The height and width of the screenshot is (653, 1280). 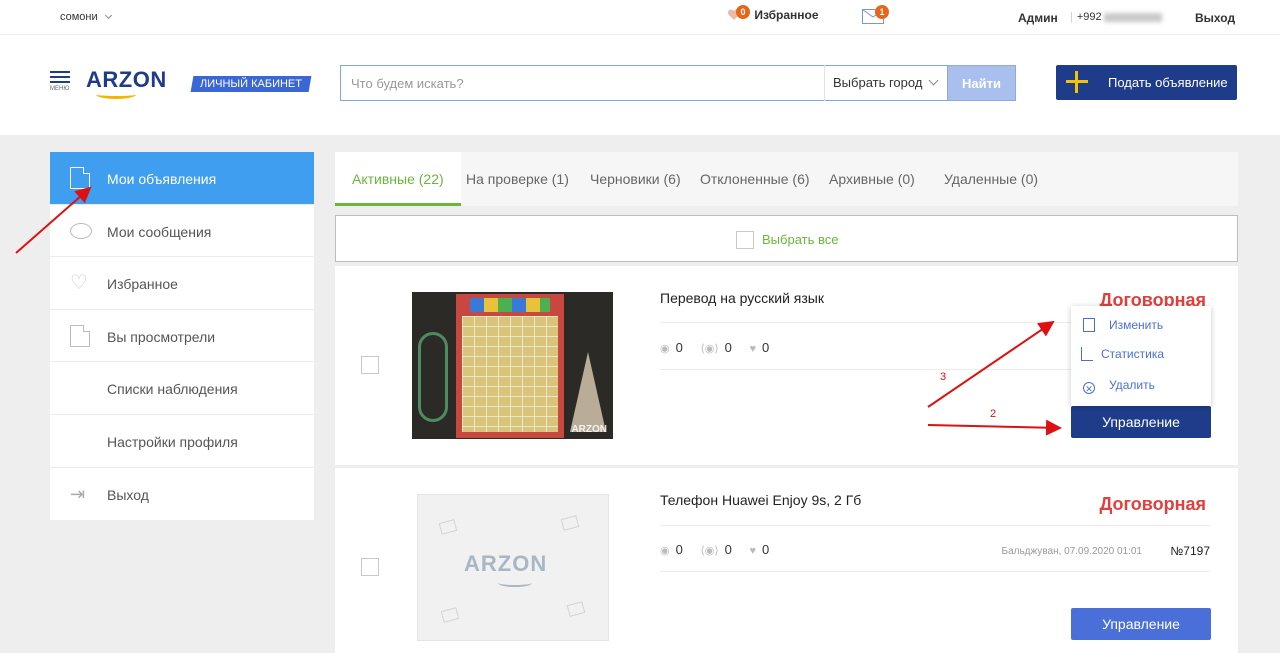 I want to click on ad-number: №7197, so click(x=1190, y=551).